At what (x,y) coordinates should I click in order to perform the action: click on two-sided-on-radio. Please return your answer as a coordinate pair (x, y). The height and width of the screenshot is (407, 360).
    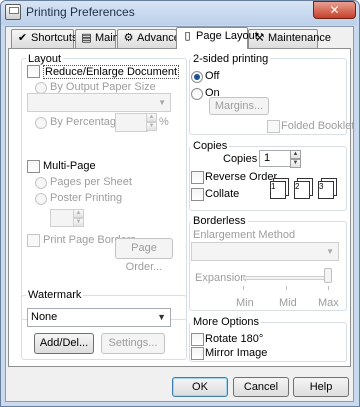
    Looking at the image, I should click on (197, 94).